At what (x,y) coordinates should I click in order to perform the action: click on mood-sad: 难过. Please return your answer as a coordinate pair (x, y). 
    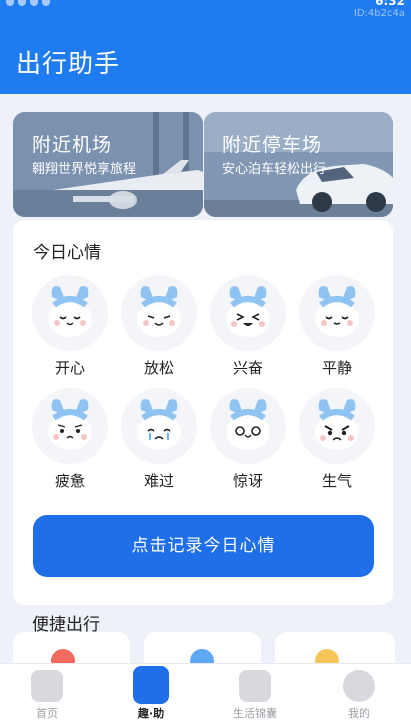
    Looking at the image, I should click on (159, 442).